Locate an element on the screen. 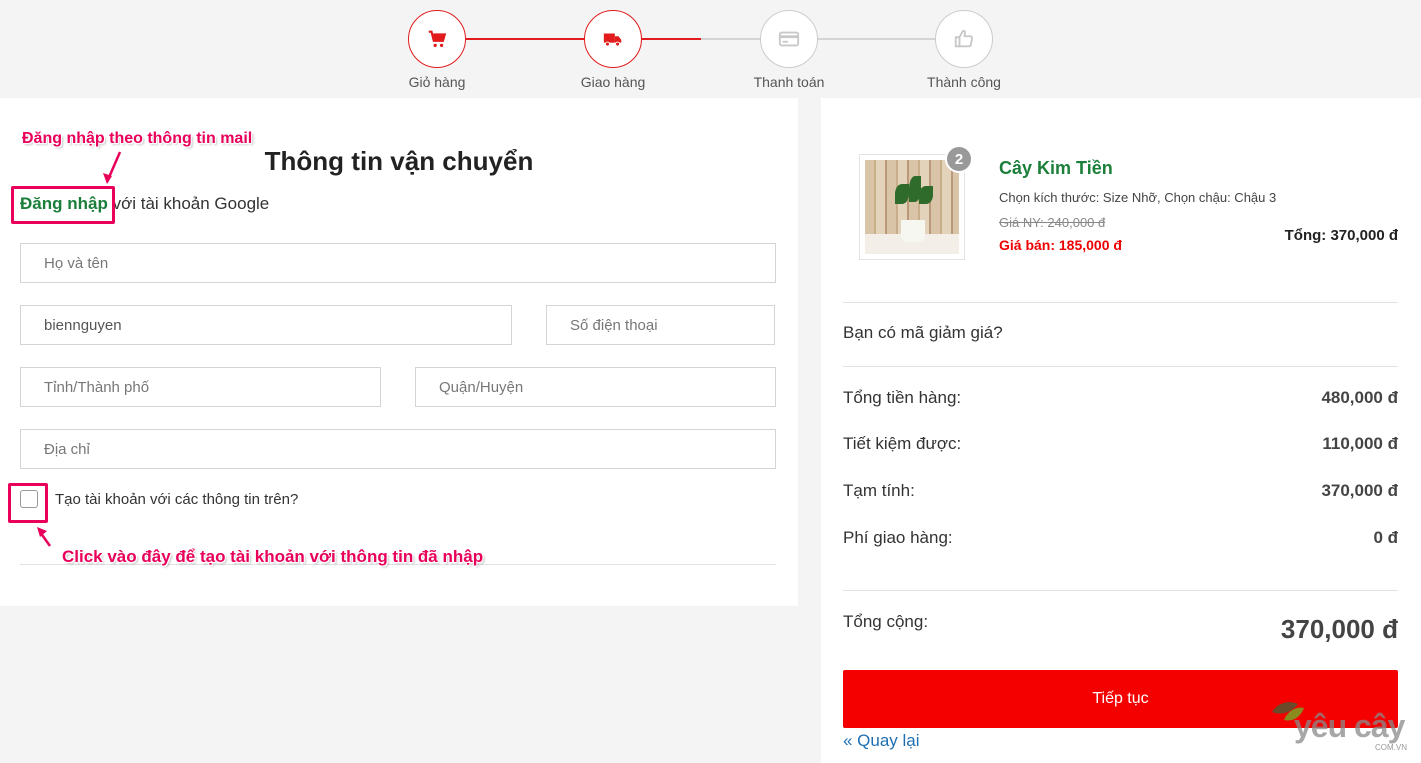 This screenshot has height=763, width=1421. step-payment: Thanh toán is located at coordinates (789, 50).